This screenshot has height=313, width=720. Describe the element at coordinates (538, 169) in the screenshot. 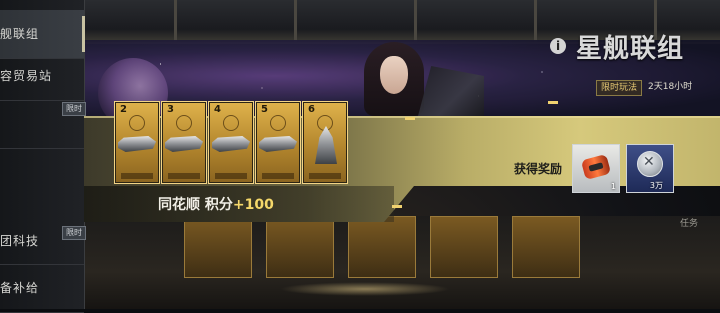

I see `reward-label: 获得奖励` at that location.